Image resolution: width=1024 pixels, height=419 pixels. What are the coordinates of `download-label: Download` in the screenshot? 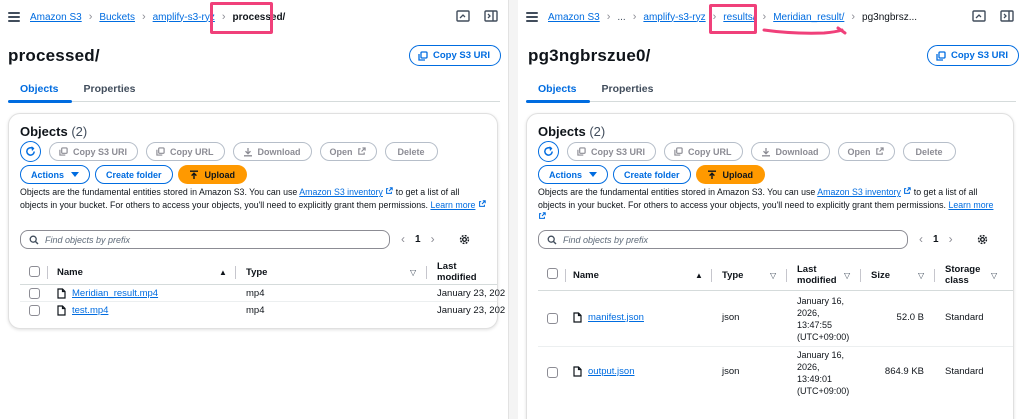 It's located at (797, 151).